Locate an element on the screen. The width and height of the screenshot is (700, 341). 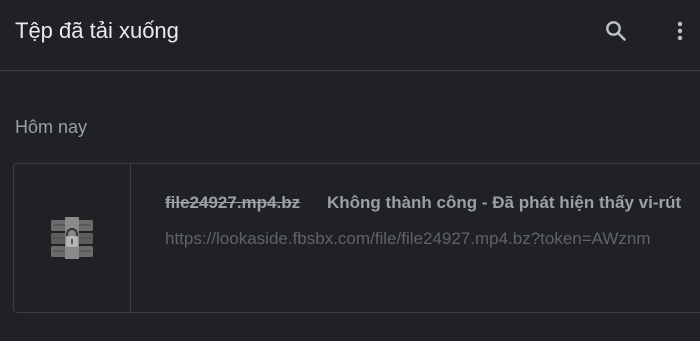
more-vert-icon is located at coordinates (680, 31).